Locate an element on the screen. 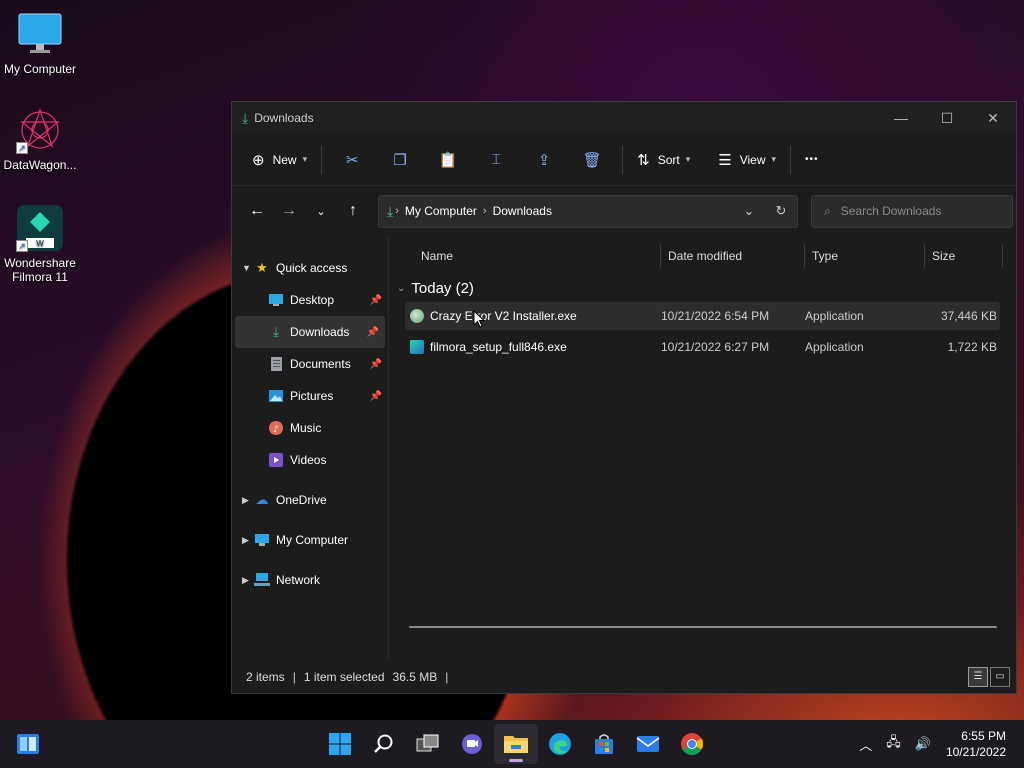 This screenshot has height=768, width=1024. store-button is located at coordinates (604, 744).